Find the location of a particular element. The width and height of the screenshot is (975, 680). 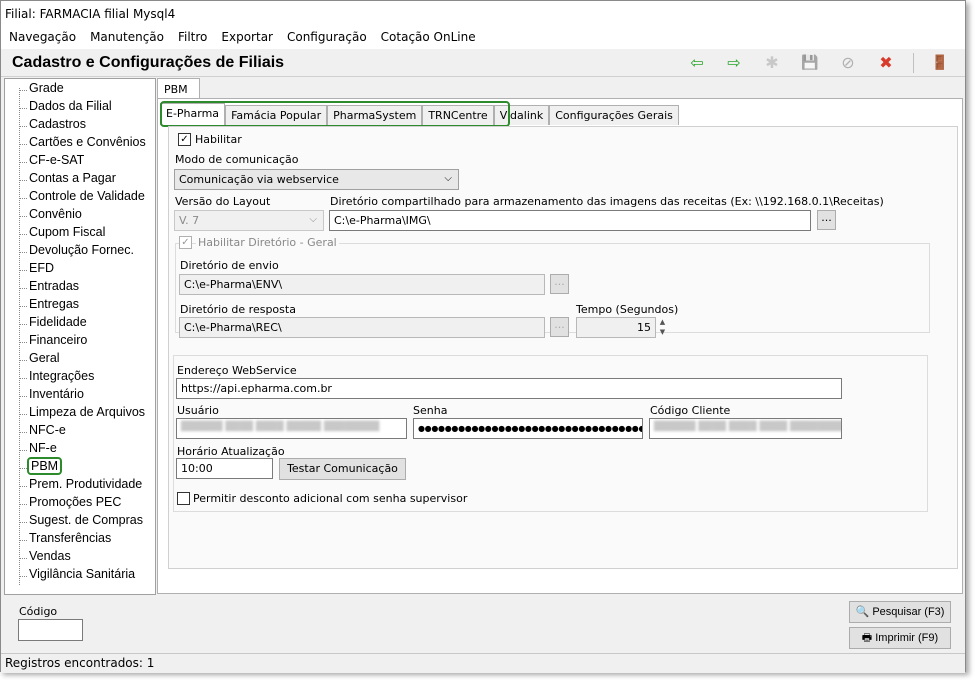

versao-label: Versão do Layout is located at coordinates (223, 201).